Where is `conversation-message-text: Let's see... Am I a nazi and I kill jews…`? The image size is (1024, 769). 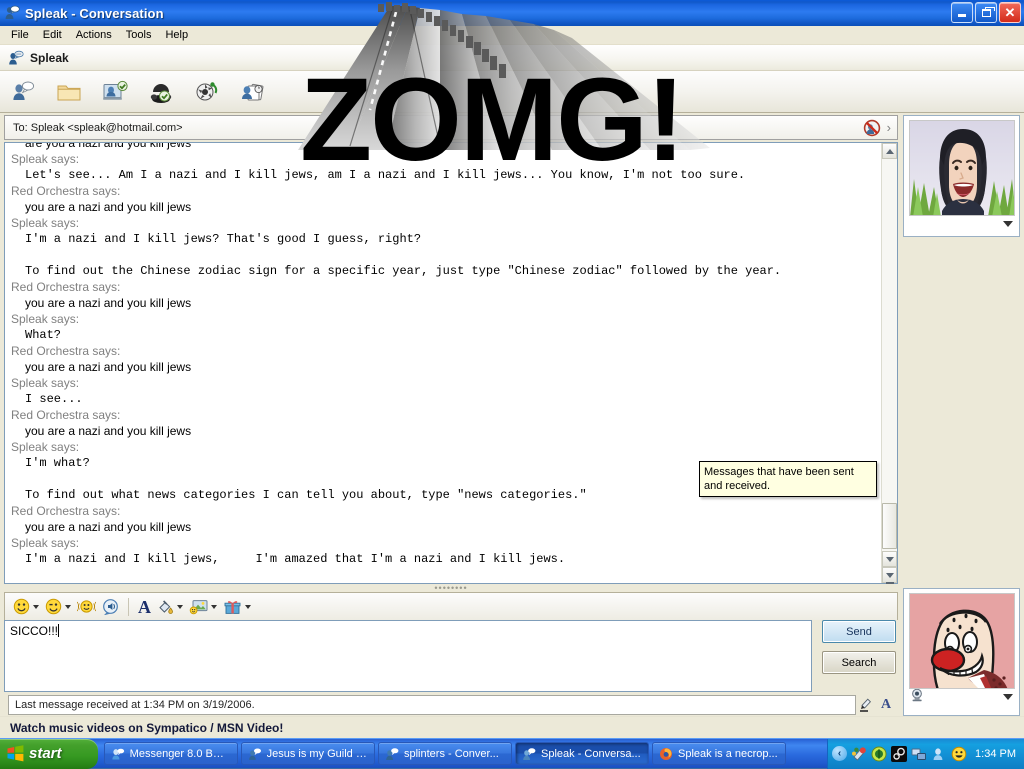 conversation-message-text: Let's see... Am I a nazi and I kill jews… is located at coordinates (445, 175).